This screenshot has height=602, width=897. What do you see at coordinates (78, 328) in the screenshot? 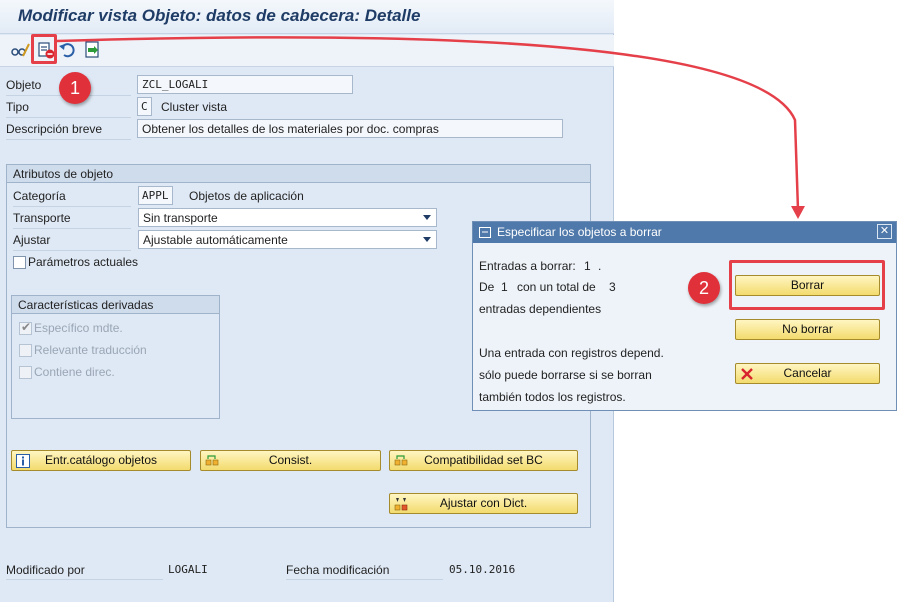
I see `especifico-label: Específico mdte.` at bounding box center [78, 328].